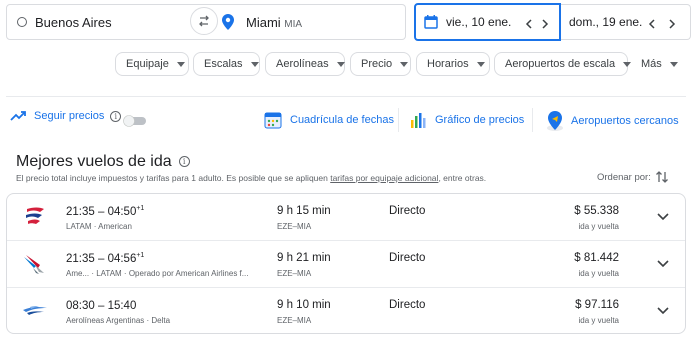 The image size is (700, 348). I want to click on divider, so click(346, 96).